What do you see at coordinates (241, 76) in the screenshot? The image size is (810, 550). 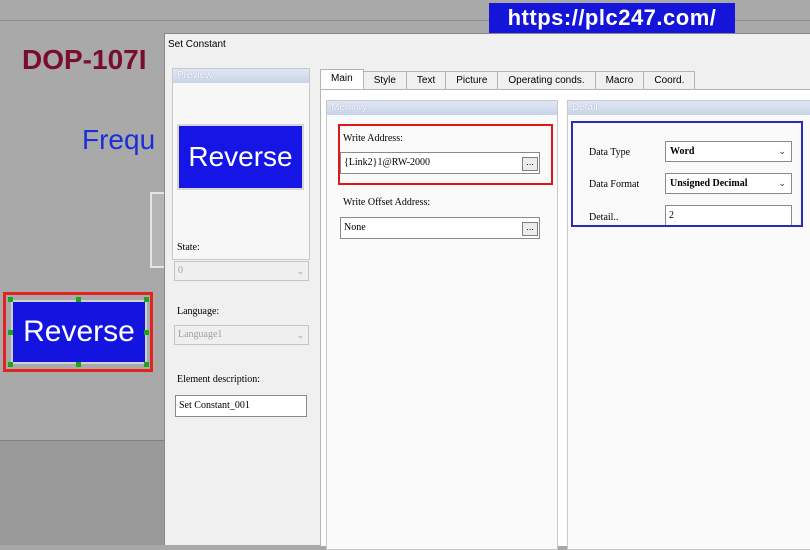 I see `preview-header: Preview` at bounding box center [241, 76].